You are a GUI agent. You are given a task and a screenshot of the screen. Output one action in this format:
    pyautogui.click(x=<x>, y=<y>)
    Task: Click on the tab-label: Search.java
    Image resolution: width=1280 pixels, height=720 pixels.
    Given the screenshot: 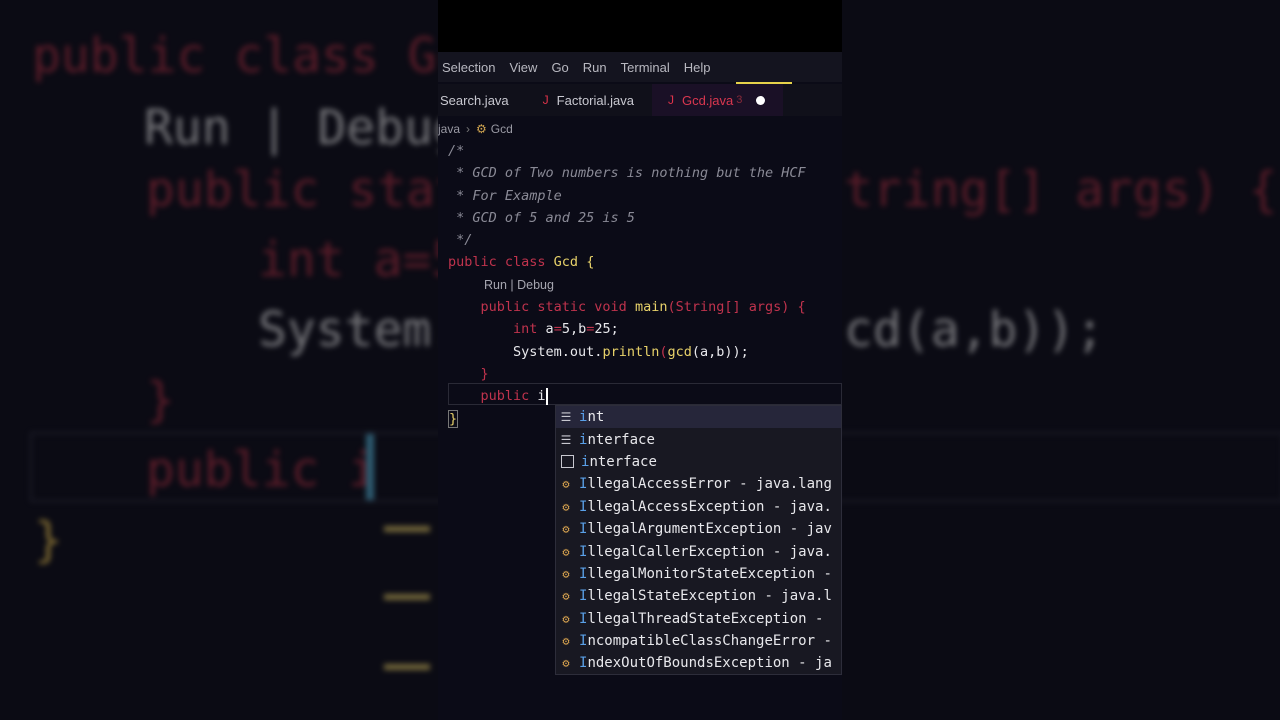 What is the action you would take?
    pyautogui.click(x=474, y=100)
    